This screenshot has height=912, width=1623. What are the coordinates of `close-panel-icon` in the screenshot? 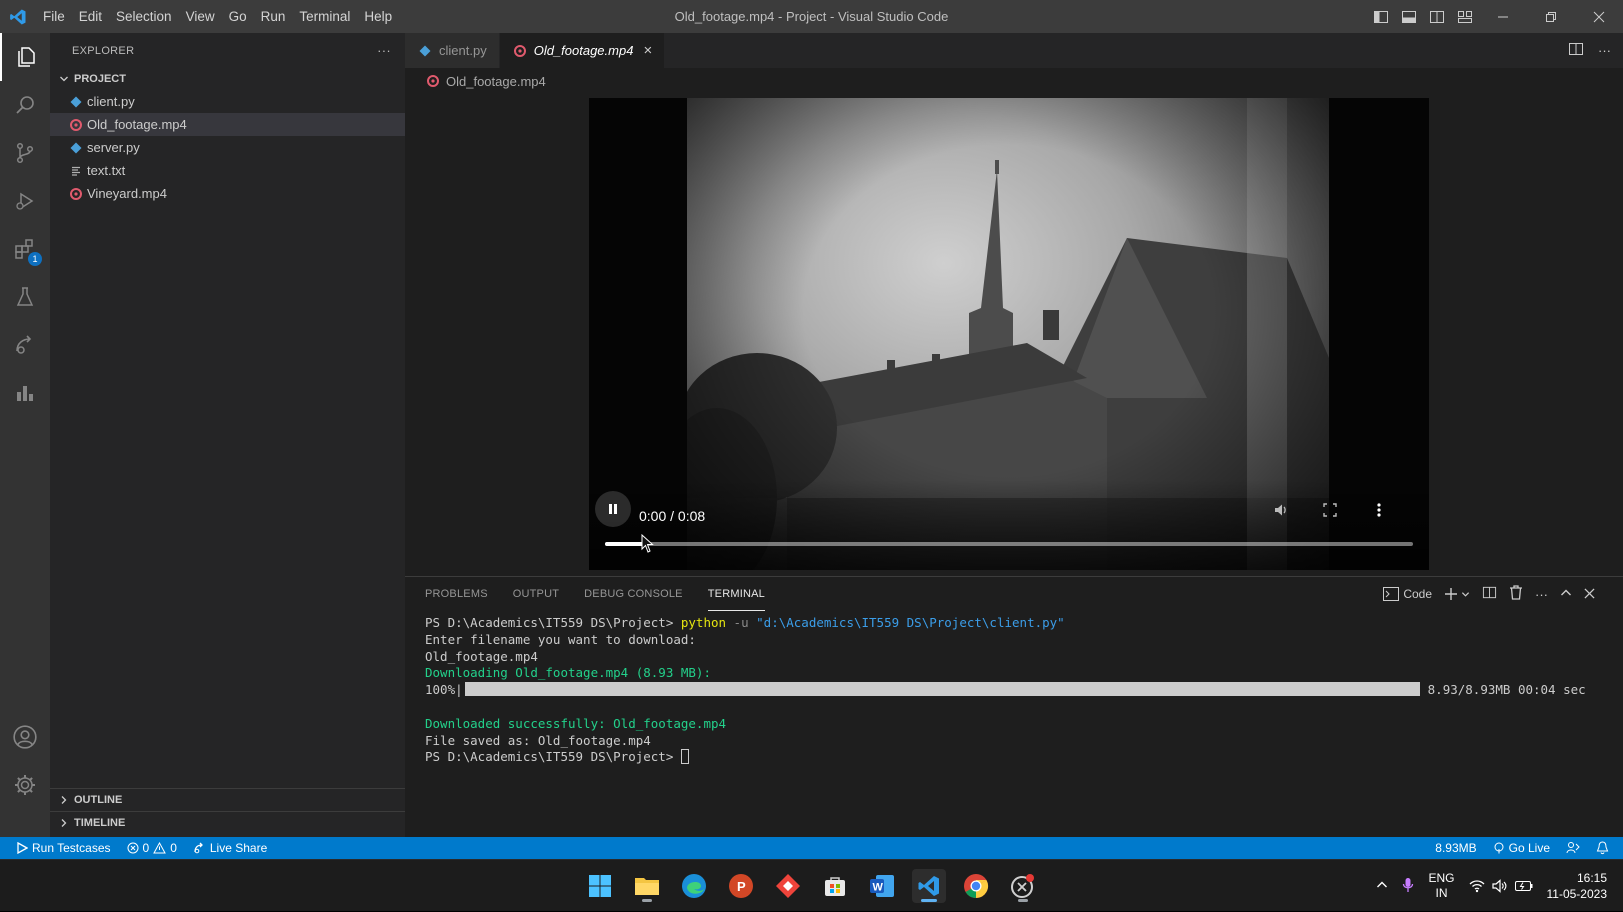 It's located at (1589, 594).